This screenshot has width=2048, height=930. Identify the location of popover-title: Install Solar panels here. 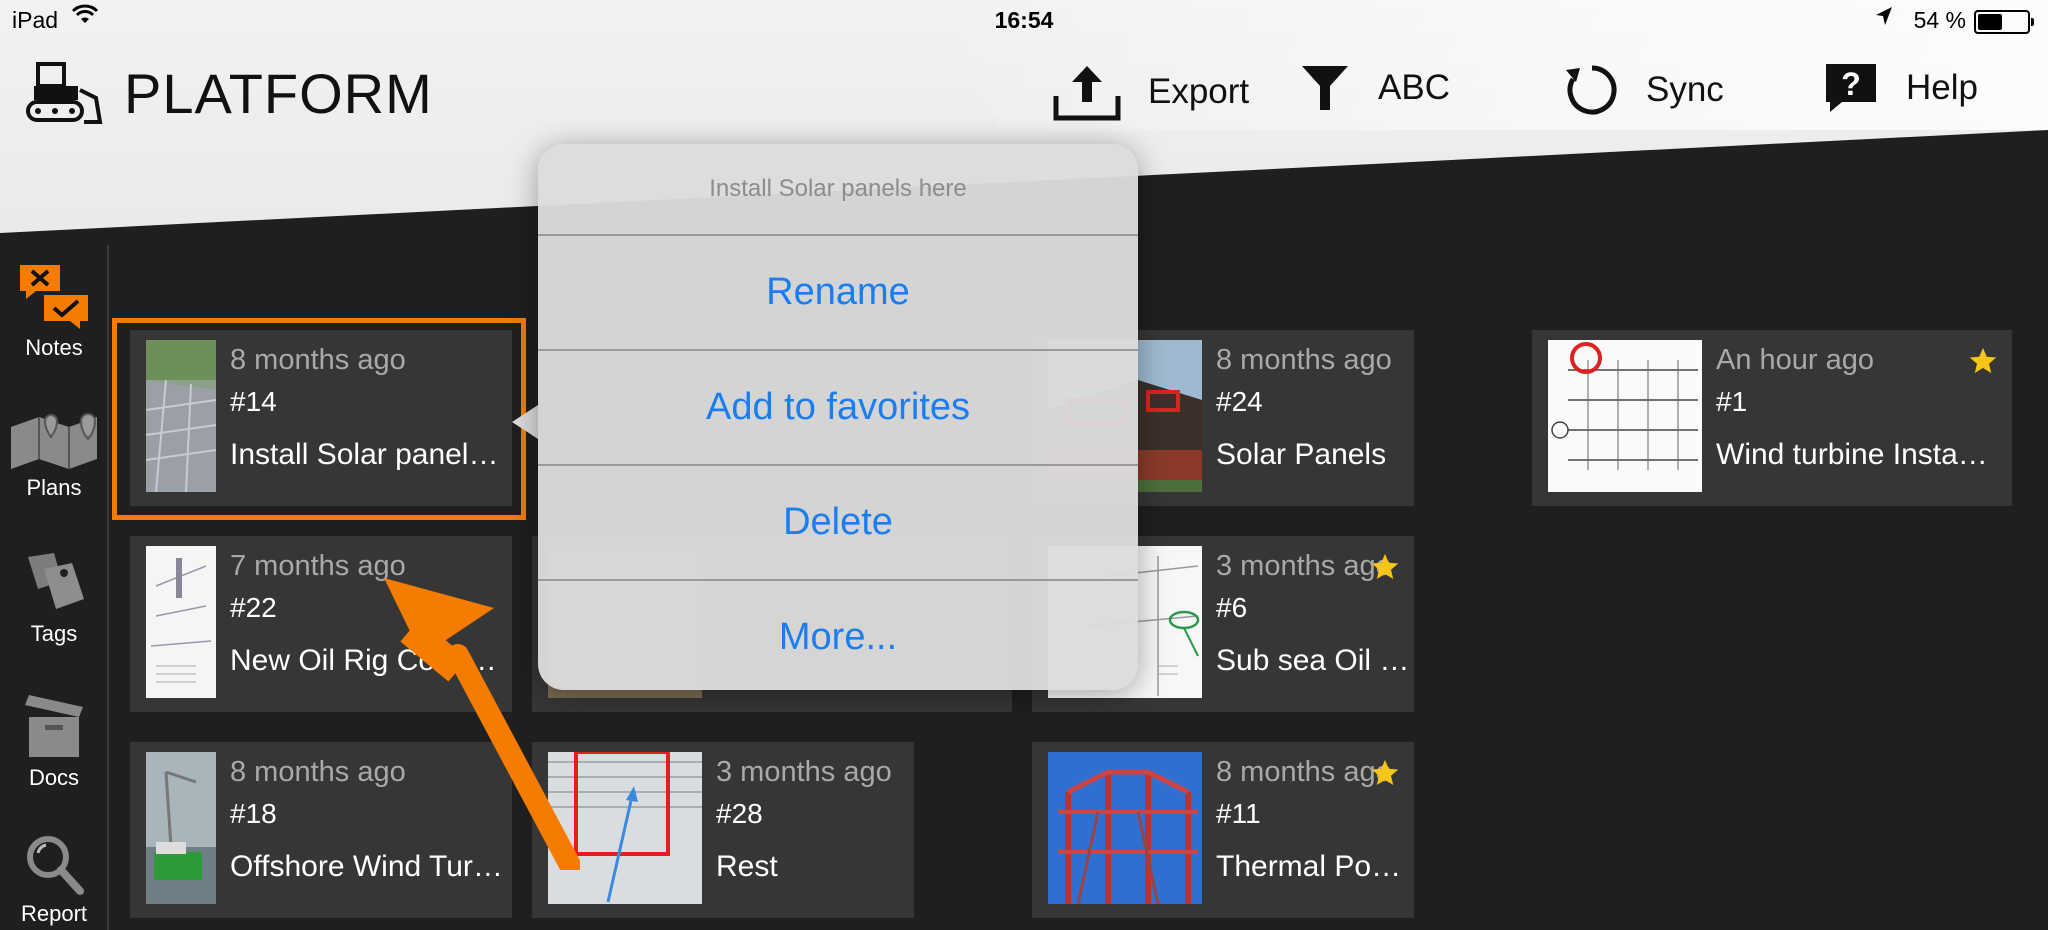
(838, 190).